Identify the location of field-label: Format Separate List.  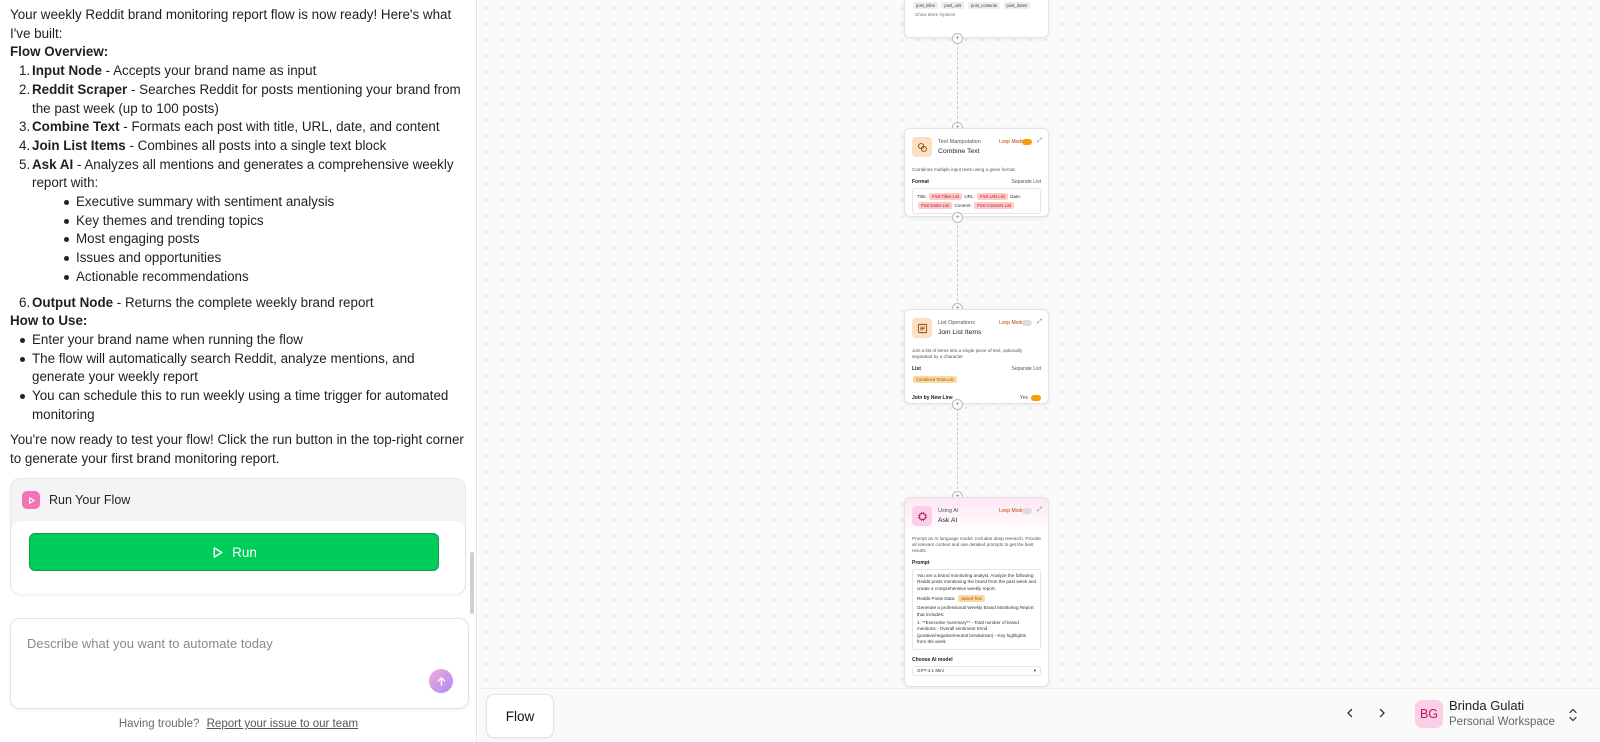
(976, 182).